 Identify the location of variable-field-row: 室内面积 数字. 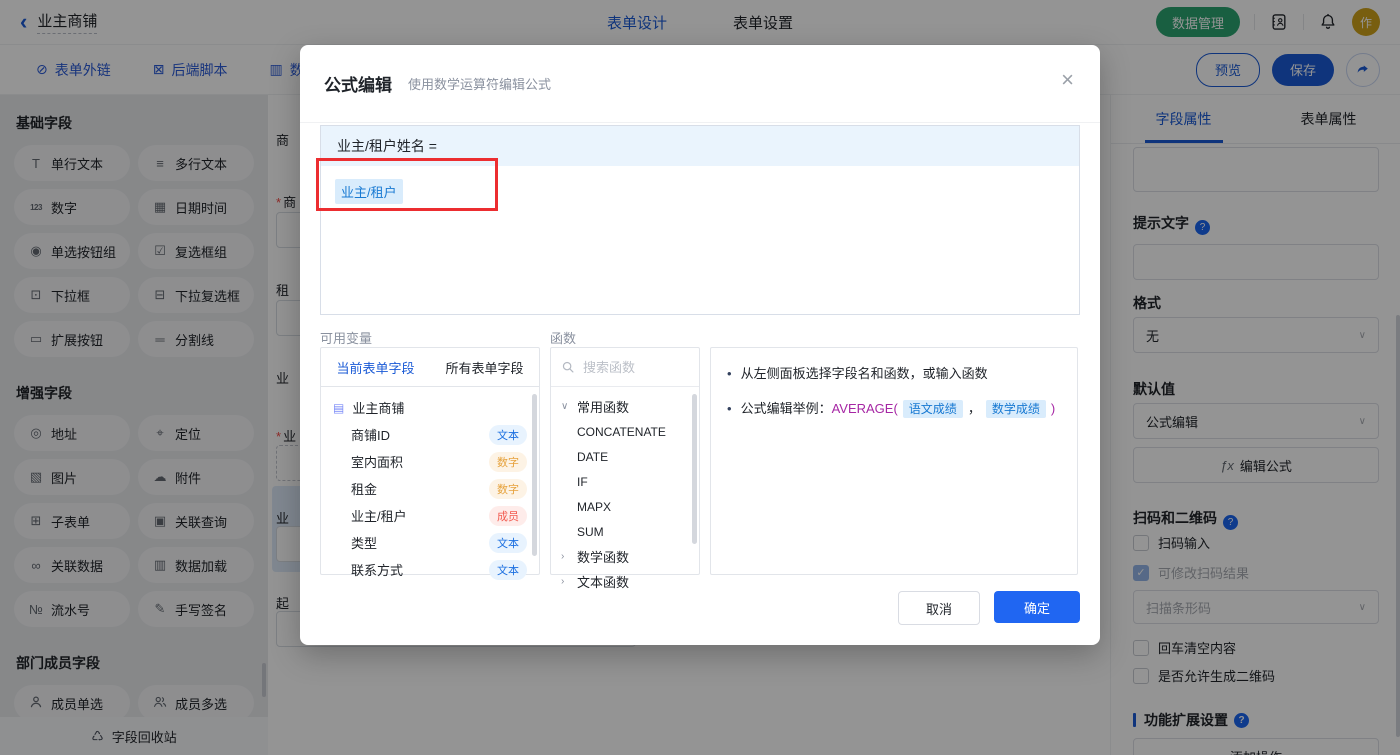
(430, 461).